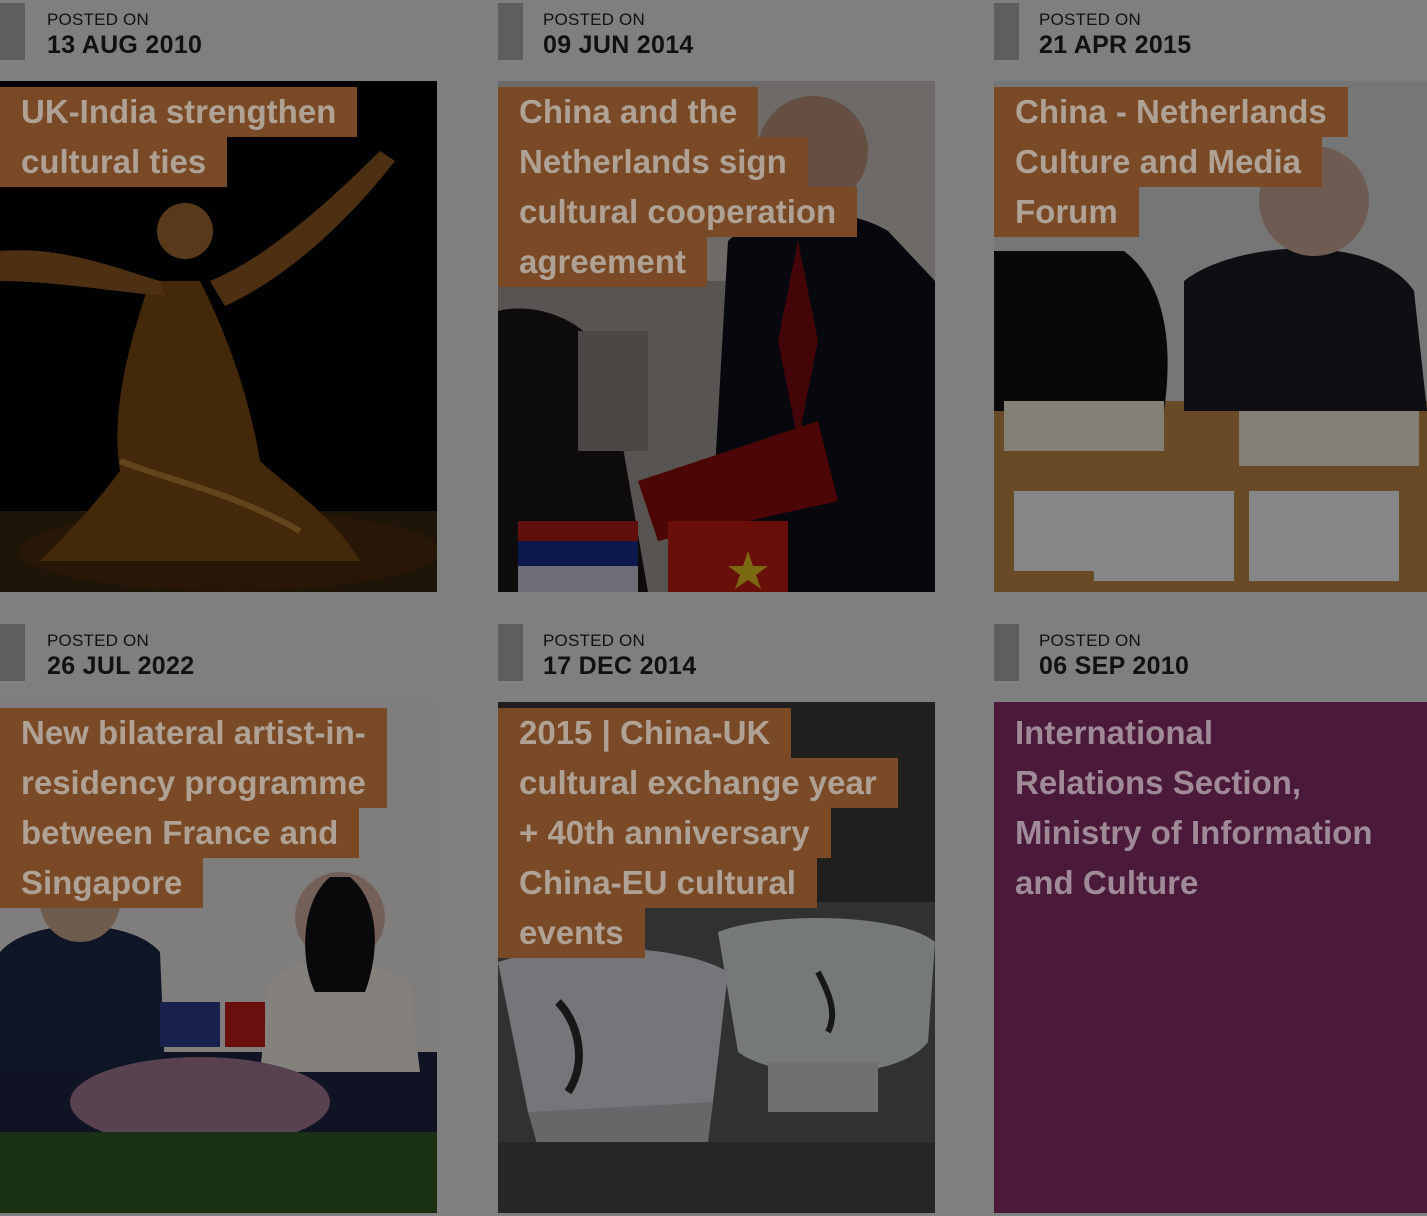 The width and height of the screenshot is (1427, 1216). What do you see at coordinates (678, 212) in the screenshot?
I see `title-line: cultural cooperation` at bounding box center [678, 212].